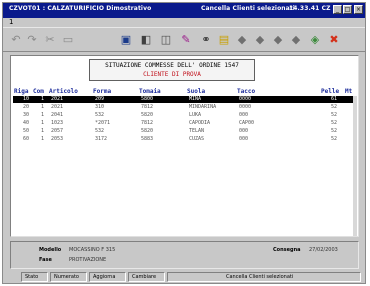 This screenshot has width=370, height=286. I want to click on table-row: 601205331725883CUZAS000525, so click(184, 139).